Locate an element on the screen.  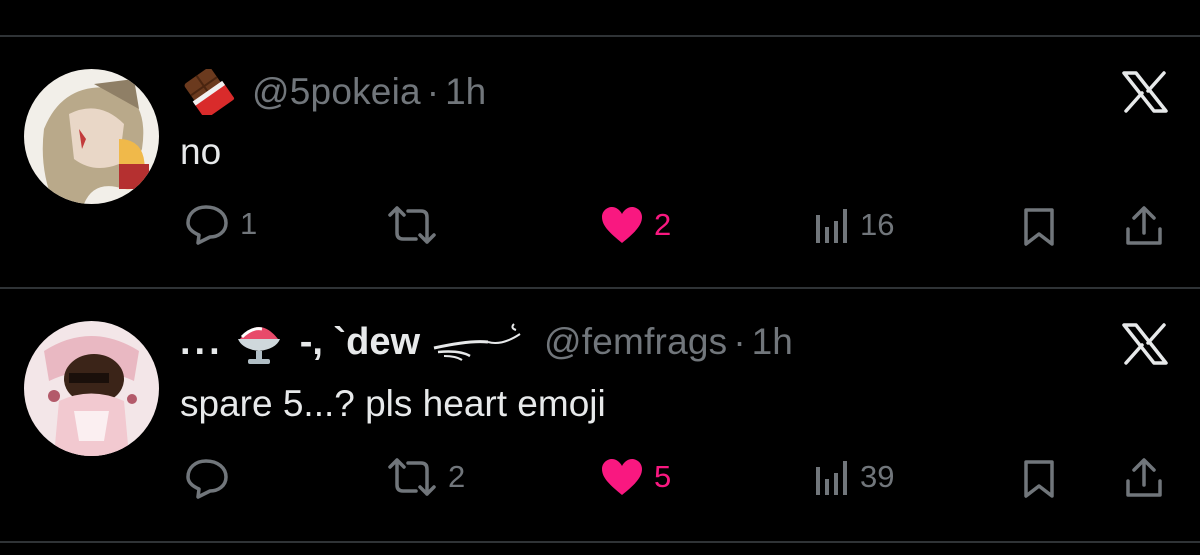
display-name: dew is located at coordinates (383, 342).